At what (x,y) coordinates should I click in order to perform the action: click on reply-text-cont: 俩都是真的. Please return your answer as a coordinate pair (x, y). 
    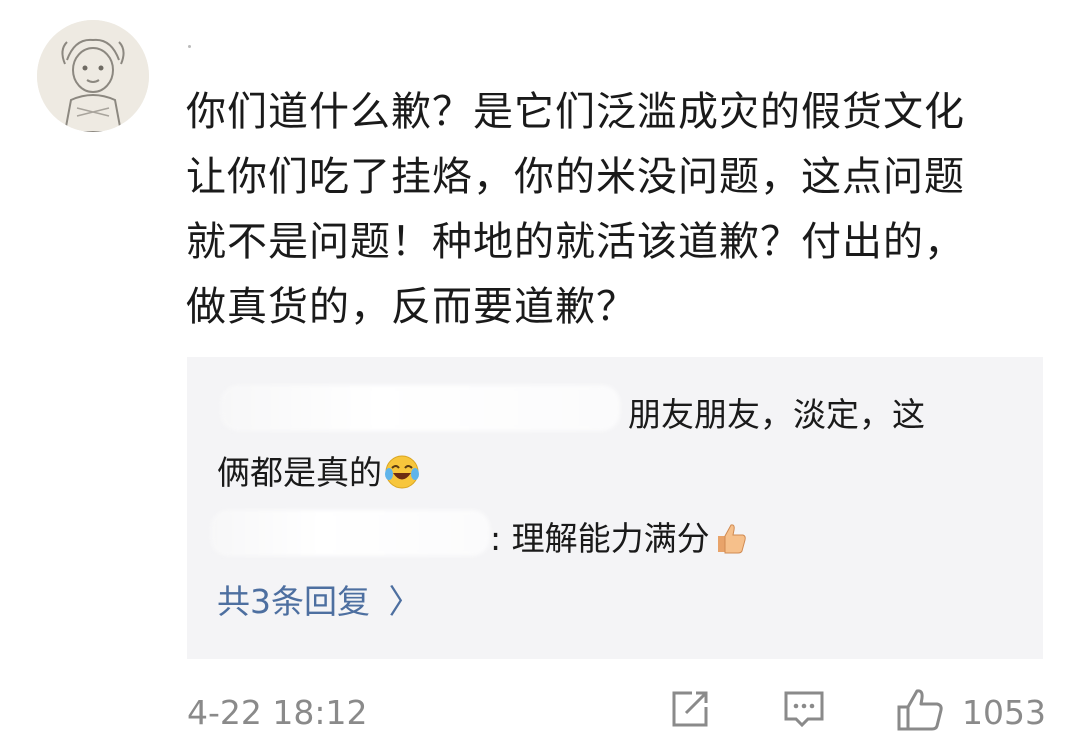
    Looking at the image, I should click on (318, 473).